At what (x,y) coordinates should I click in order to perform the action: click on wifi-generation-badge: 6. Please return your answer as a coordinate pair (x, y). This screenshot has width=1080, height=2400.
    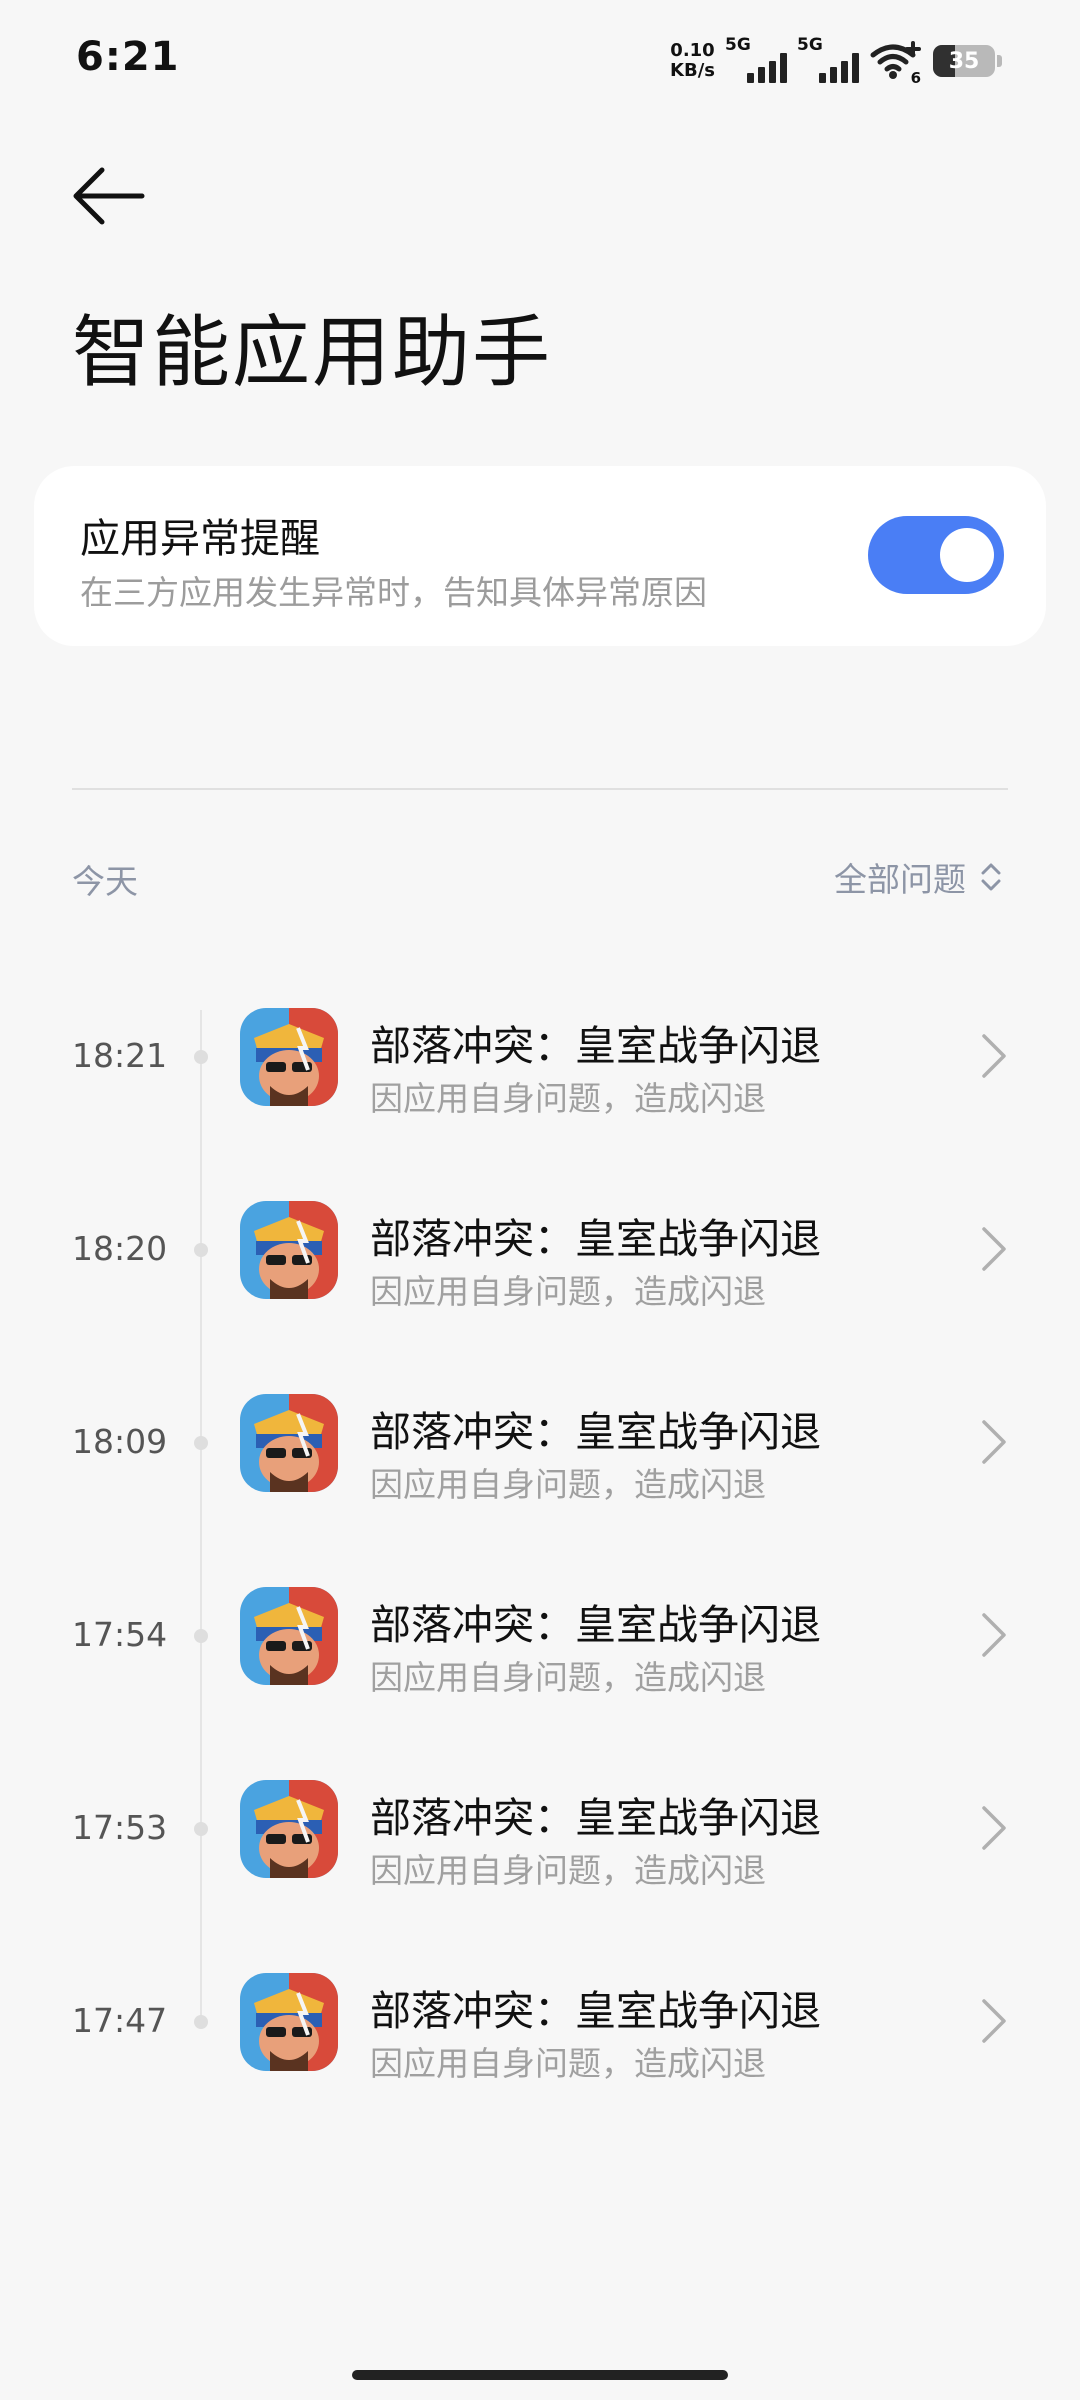
    Looking at the image, I should click on (915, 78).